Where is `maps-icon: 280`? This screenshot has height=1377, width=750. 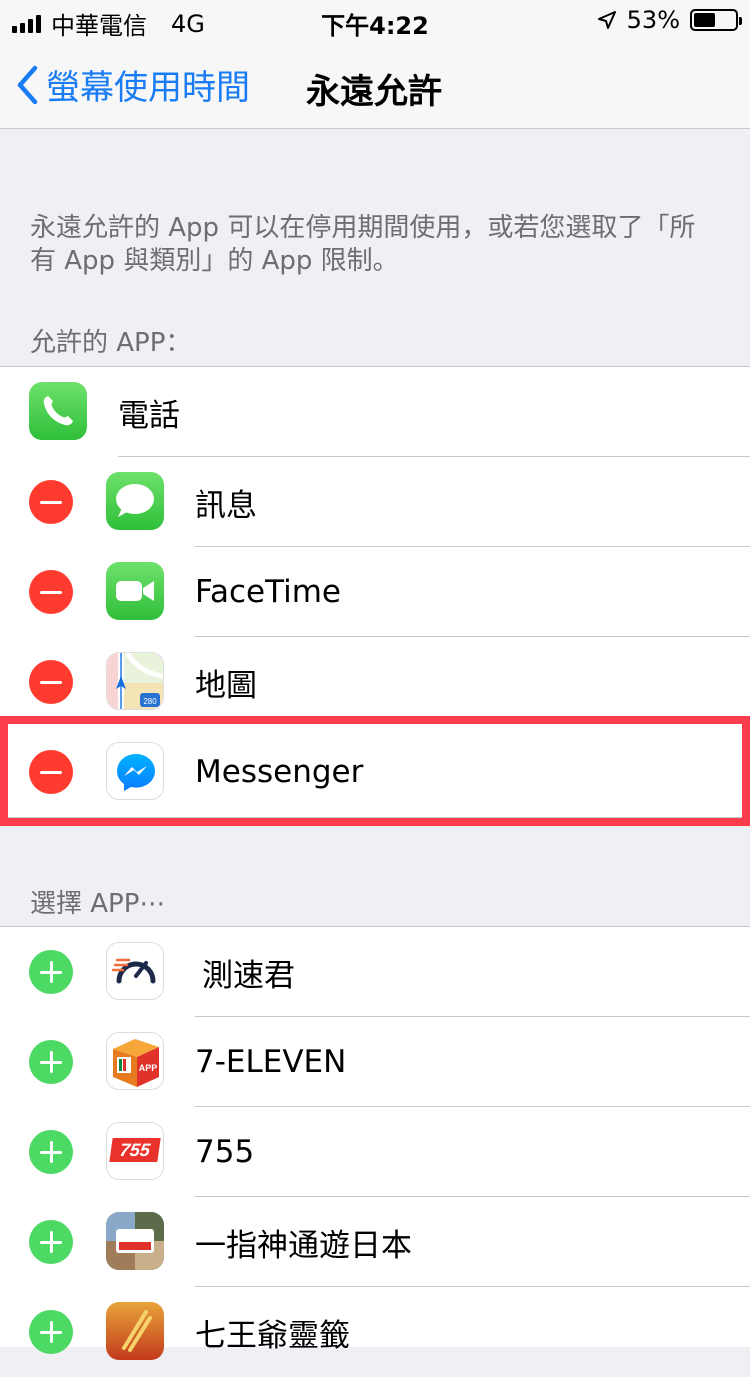 maps-icon: 280 is located at coordinates (135, 681).